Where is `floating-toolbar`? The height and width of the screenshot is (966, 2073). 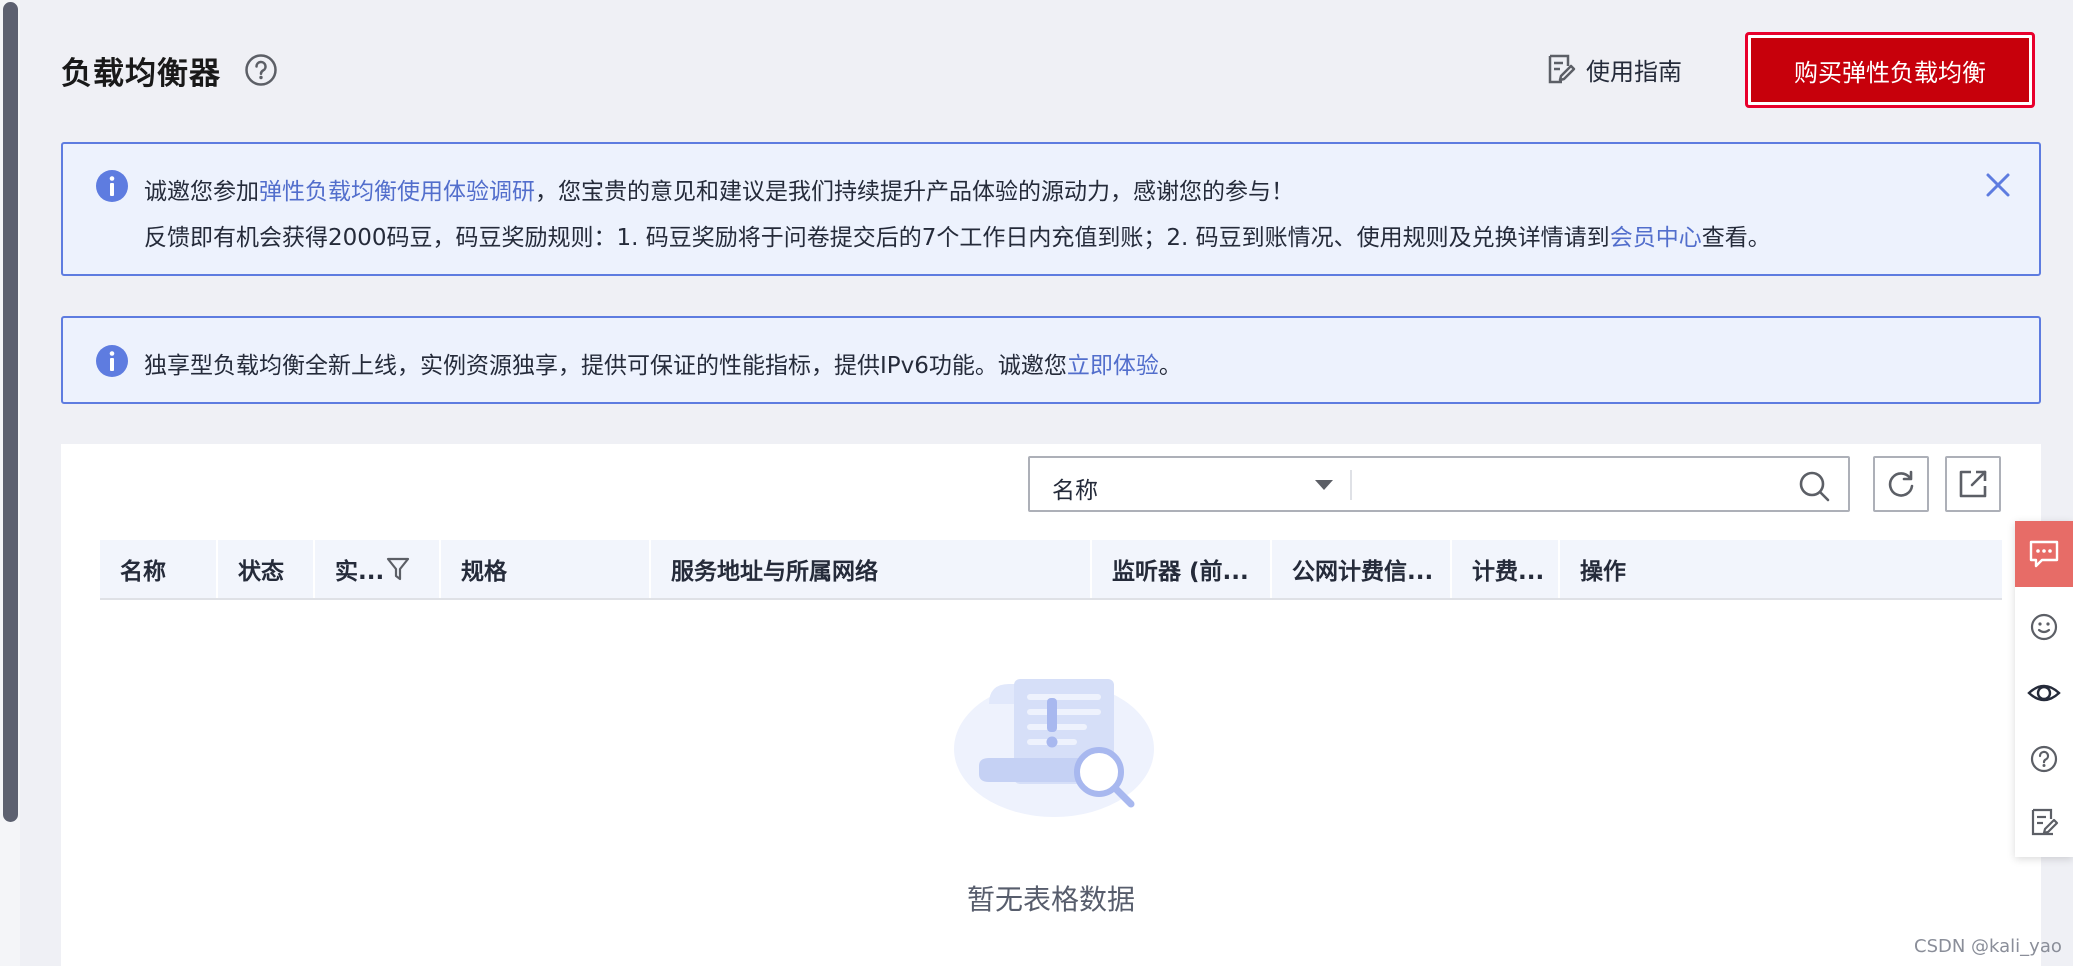
floating-toolbar is located at coordinates (2044, 689).